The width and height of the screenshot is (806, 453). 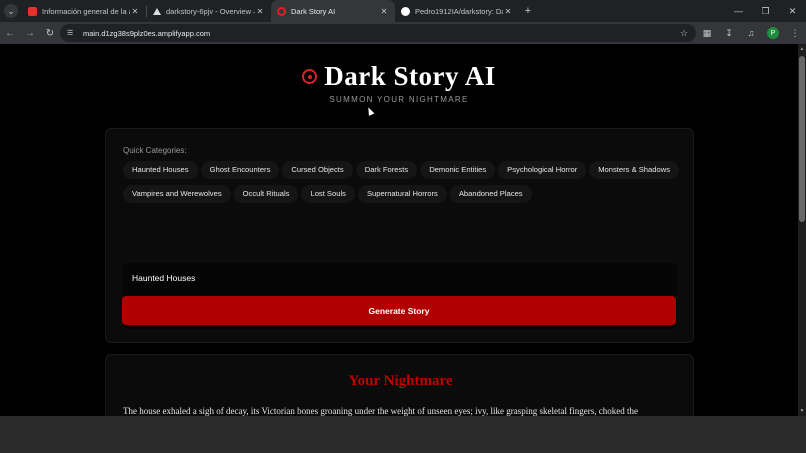 I want to click on reload-icon: ↻, so click(x=50, y=33).